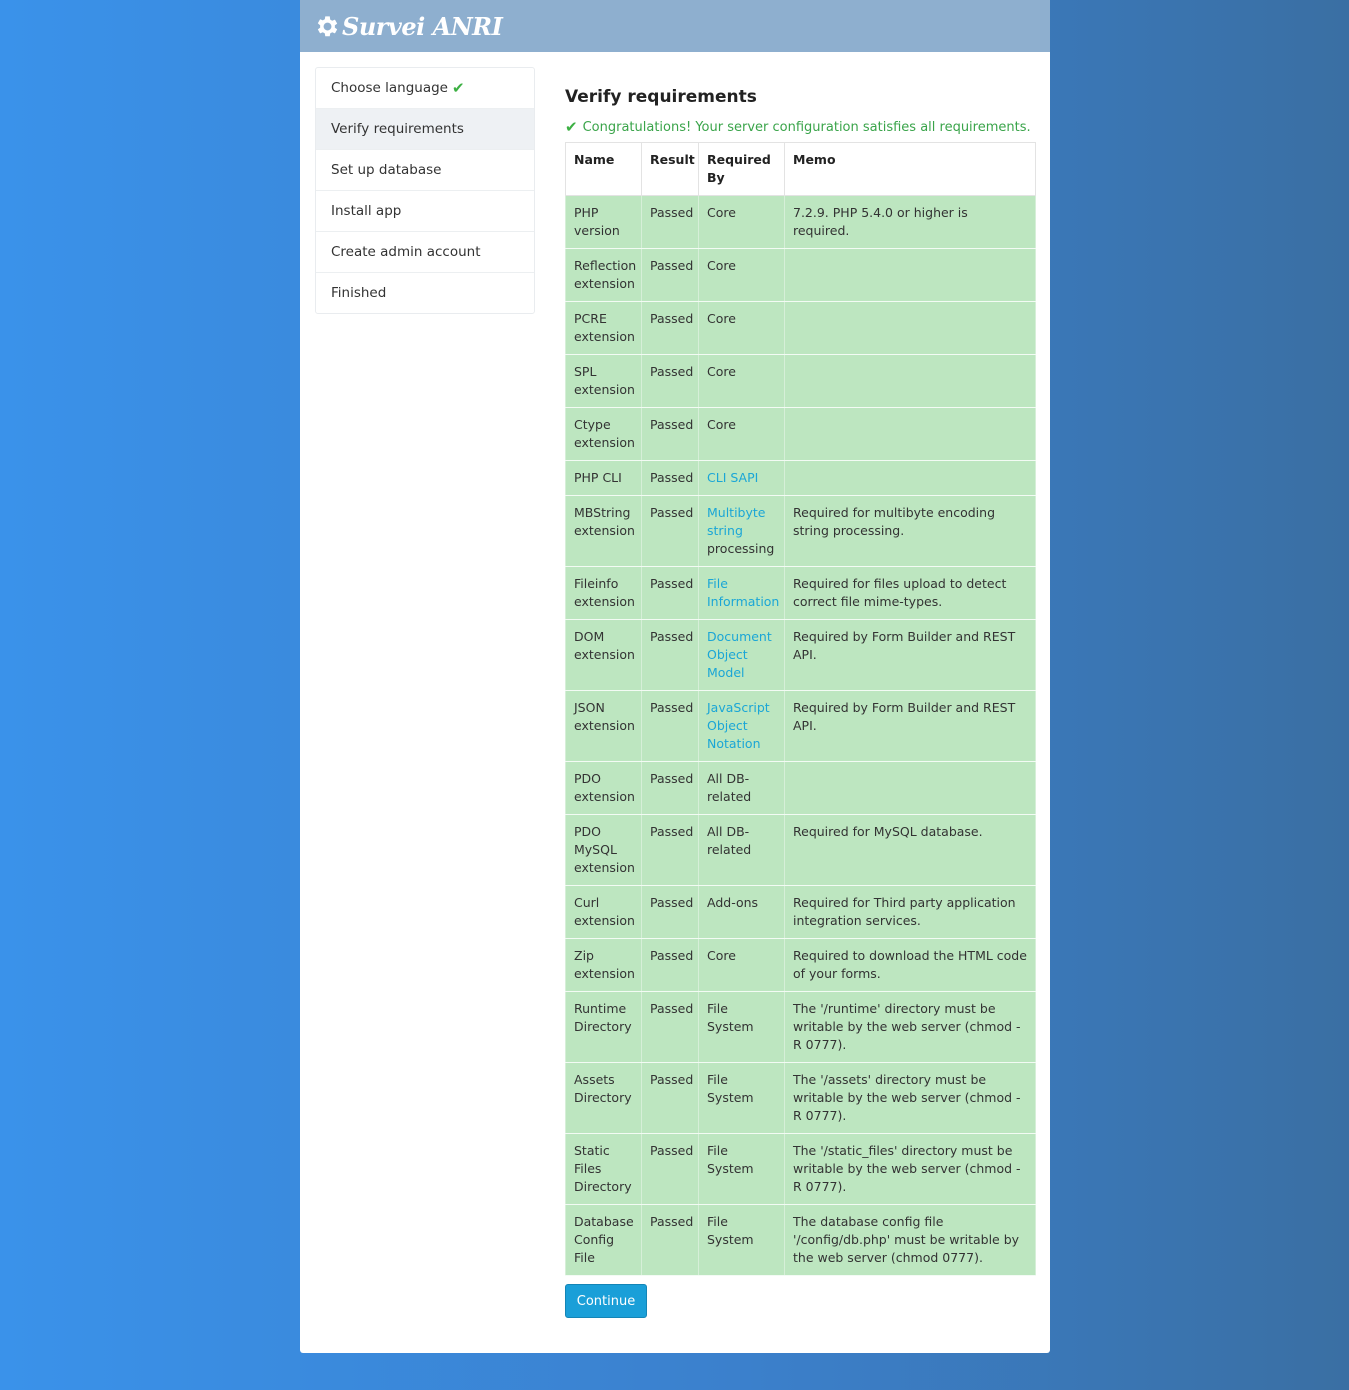 The width and height of the screenshot is (1349, 1390). I want to click on sidebar-item-choose-language: Choose language ✔, so click(425, 88).